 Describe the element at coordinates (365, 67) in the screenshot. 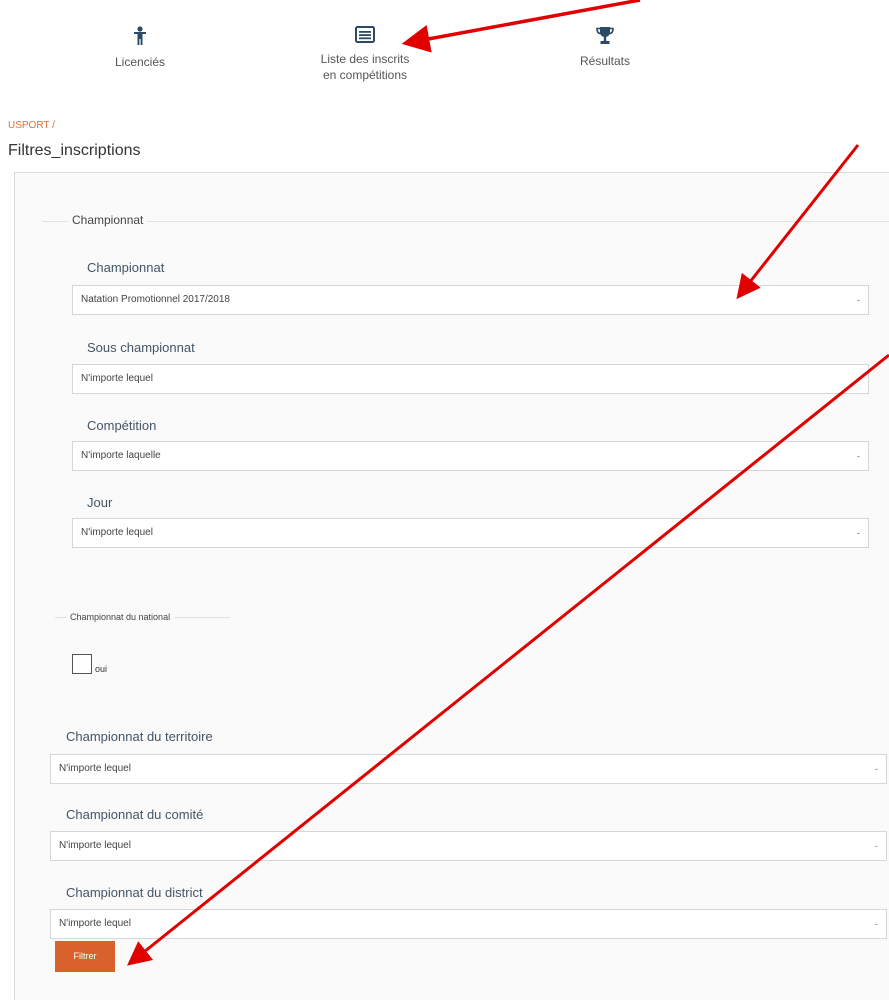

I see `nav-label-liste-inscrits: Liste des inscrits en compétitions` at that location.